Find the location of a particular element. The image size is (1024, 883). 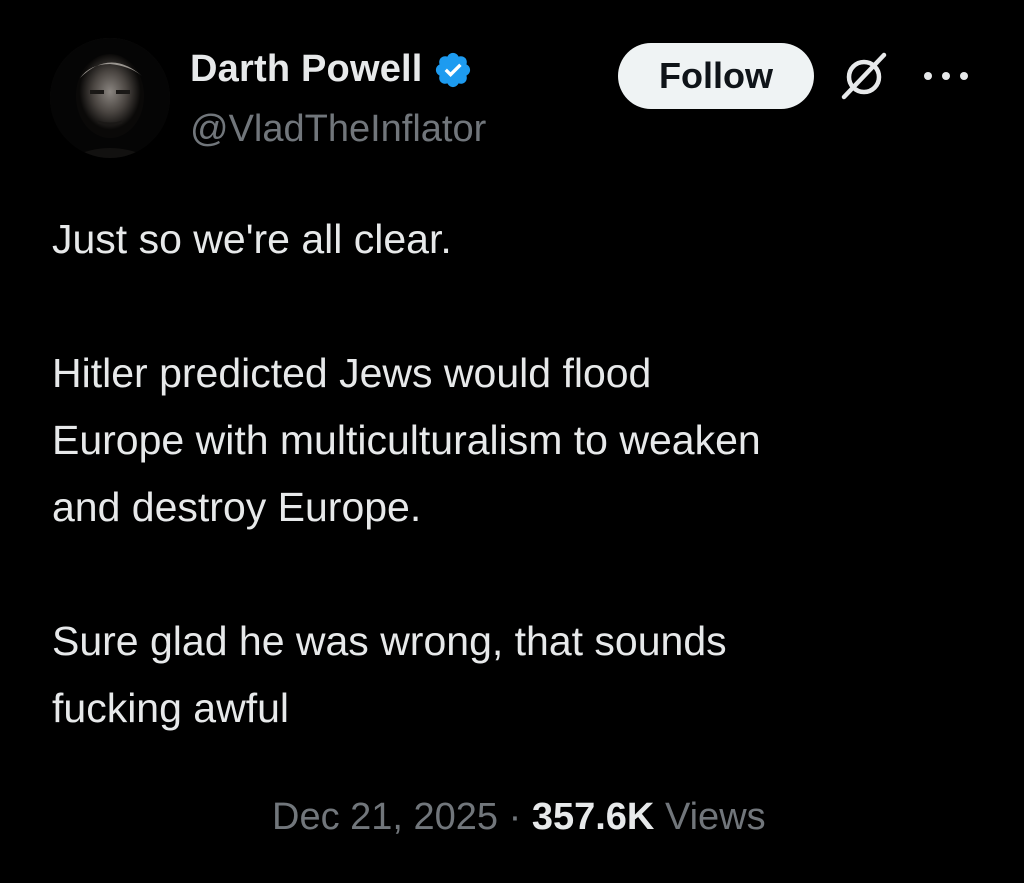

author-handle: @VladTheInflator is located at coordinates (338, 129).